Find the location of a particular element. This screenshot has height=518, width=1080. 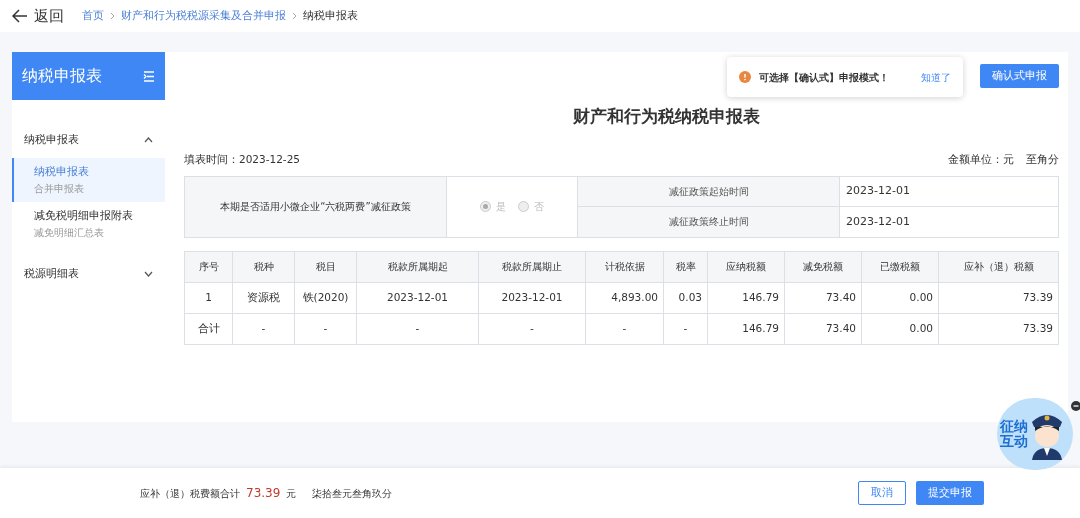

column-header: 应补（退）税额 is located at coordinates (998, 266).